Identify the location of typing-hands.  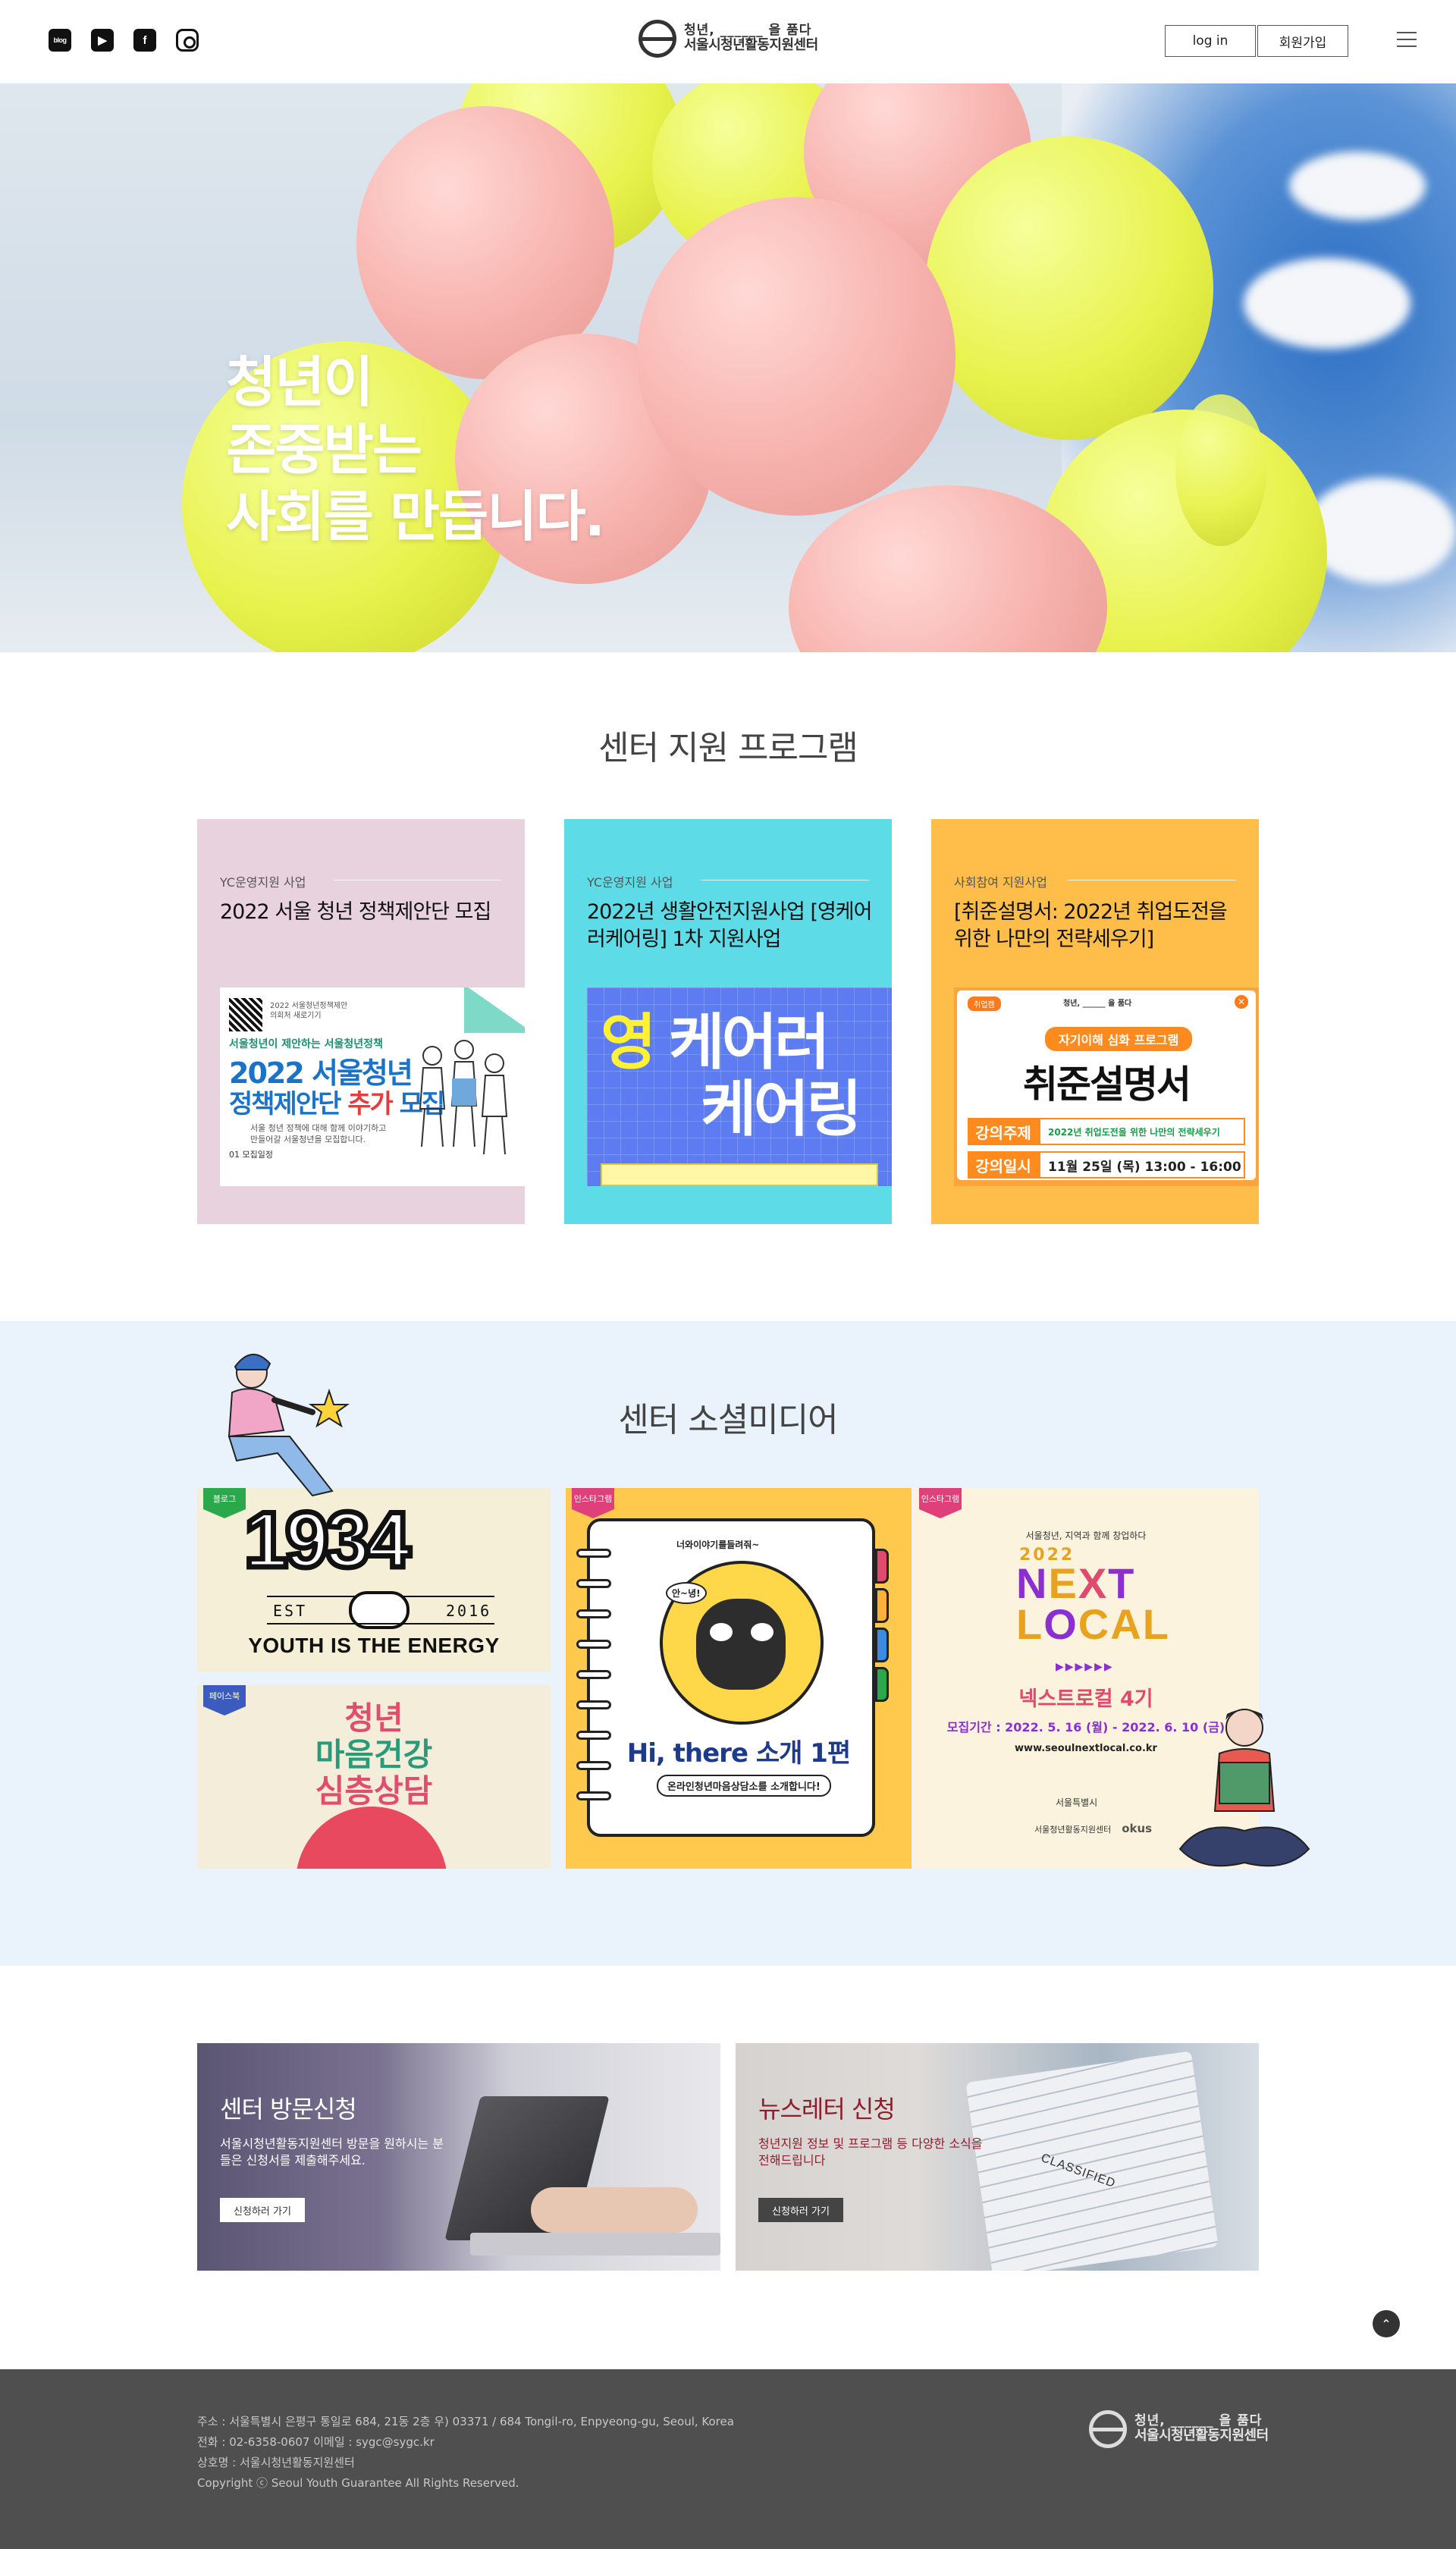
(614, 2210).